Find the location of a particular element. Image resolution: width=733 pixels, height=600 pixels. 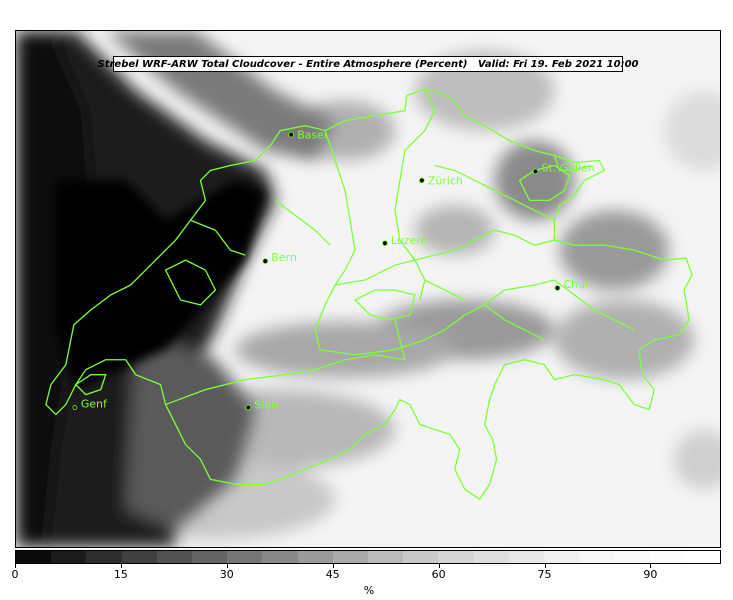

city-label-basel: Basel is located at coordinates (312, 135).